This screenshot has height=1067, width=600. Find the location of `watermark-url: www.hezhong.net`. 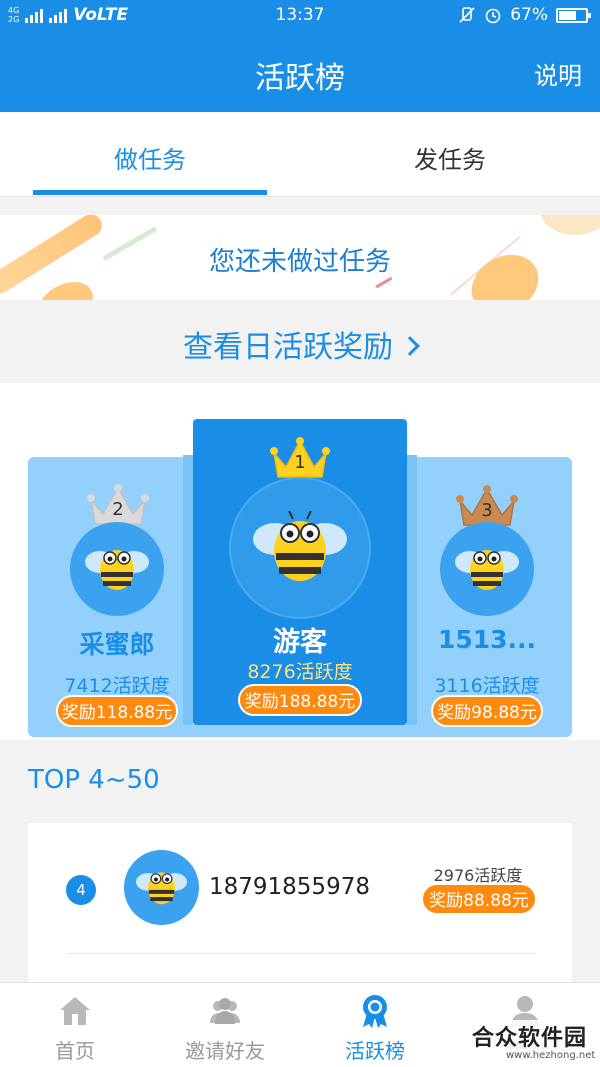

watermark-url: www.hezhong.net is located at coordinates (551, 1055).